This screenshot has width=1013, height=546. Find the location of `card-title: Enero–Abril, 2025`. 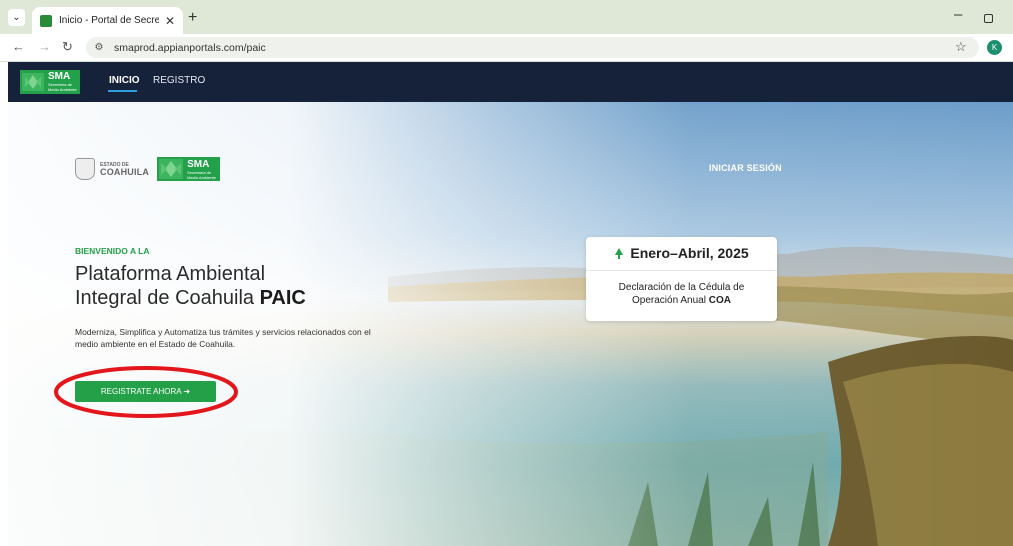

card-title: Enero–Abril, 2025 is located at coordinates (681, 253).